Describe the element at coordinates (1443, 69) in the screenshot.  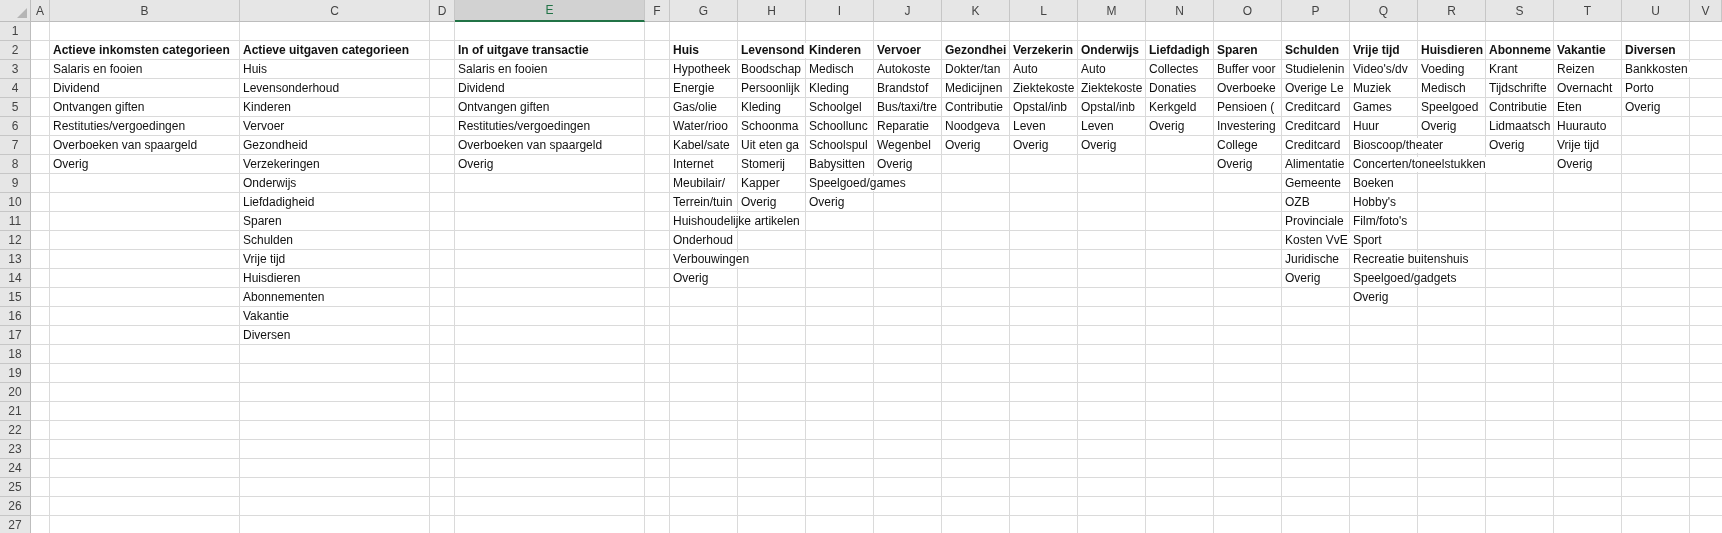
I see `cell-text: Voeding` at that location.